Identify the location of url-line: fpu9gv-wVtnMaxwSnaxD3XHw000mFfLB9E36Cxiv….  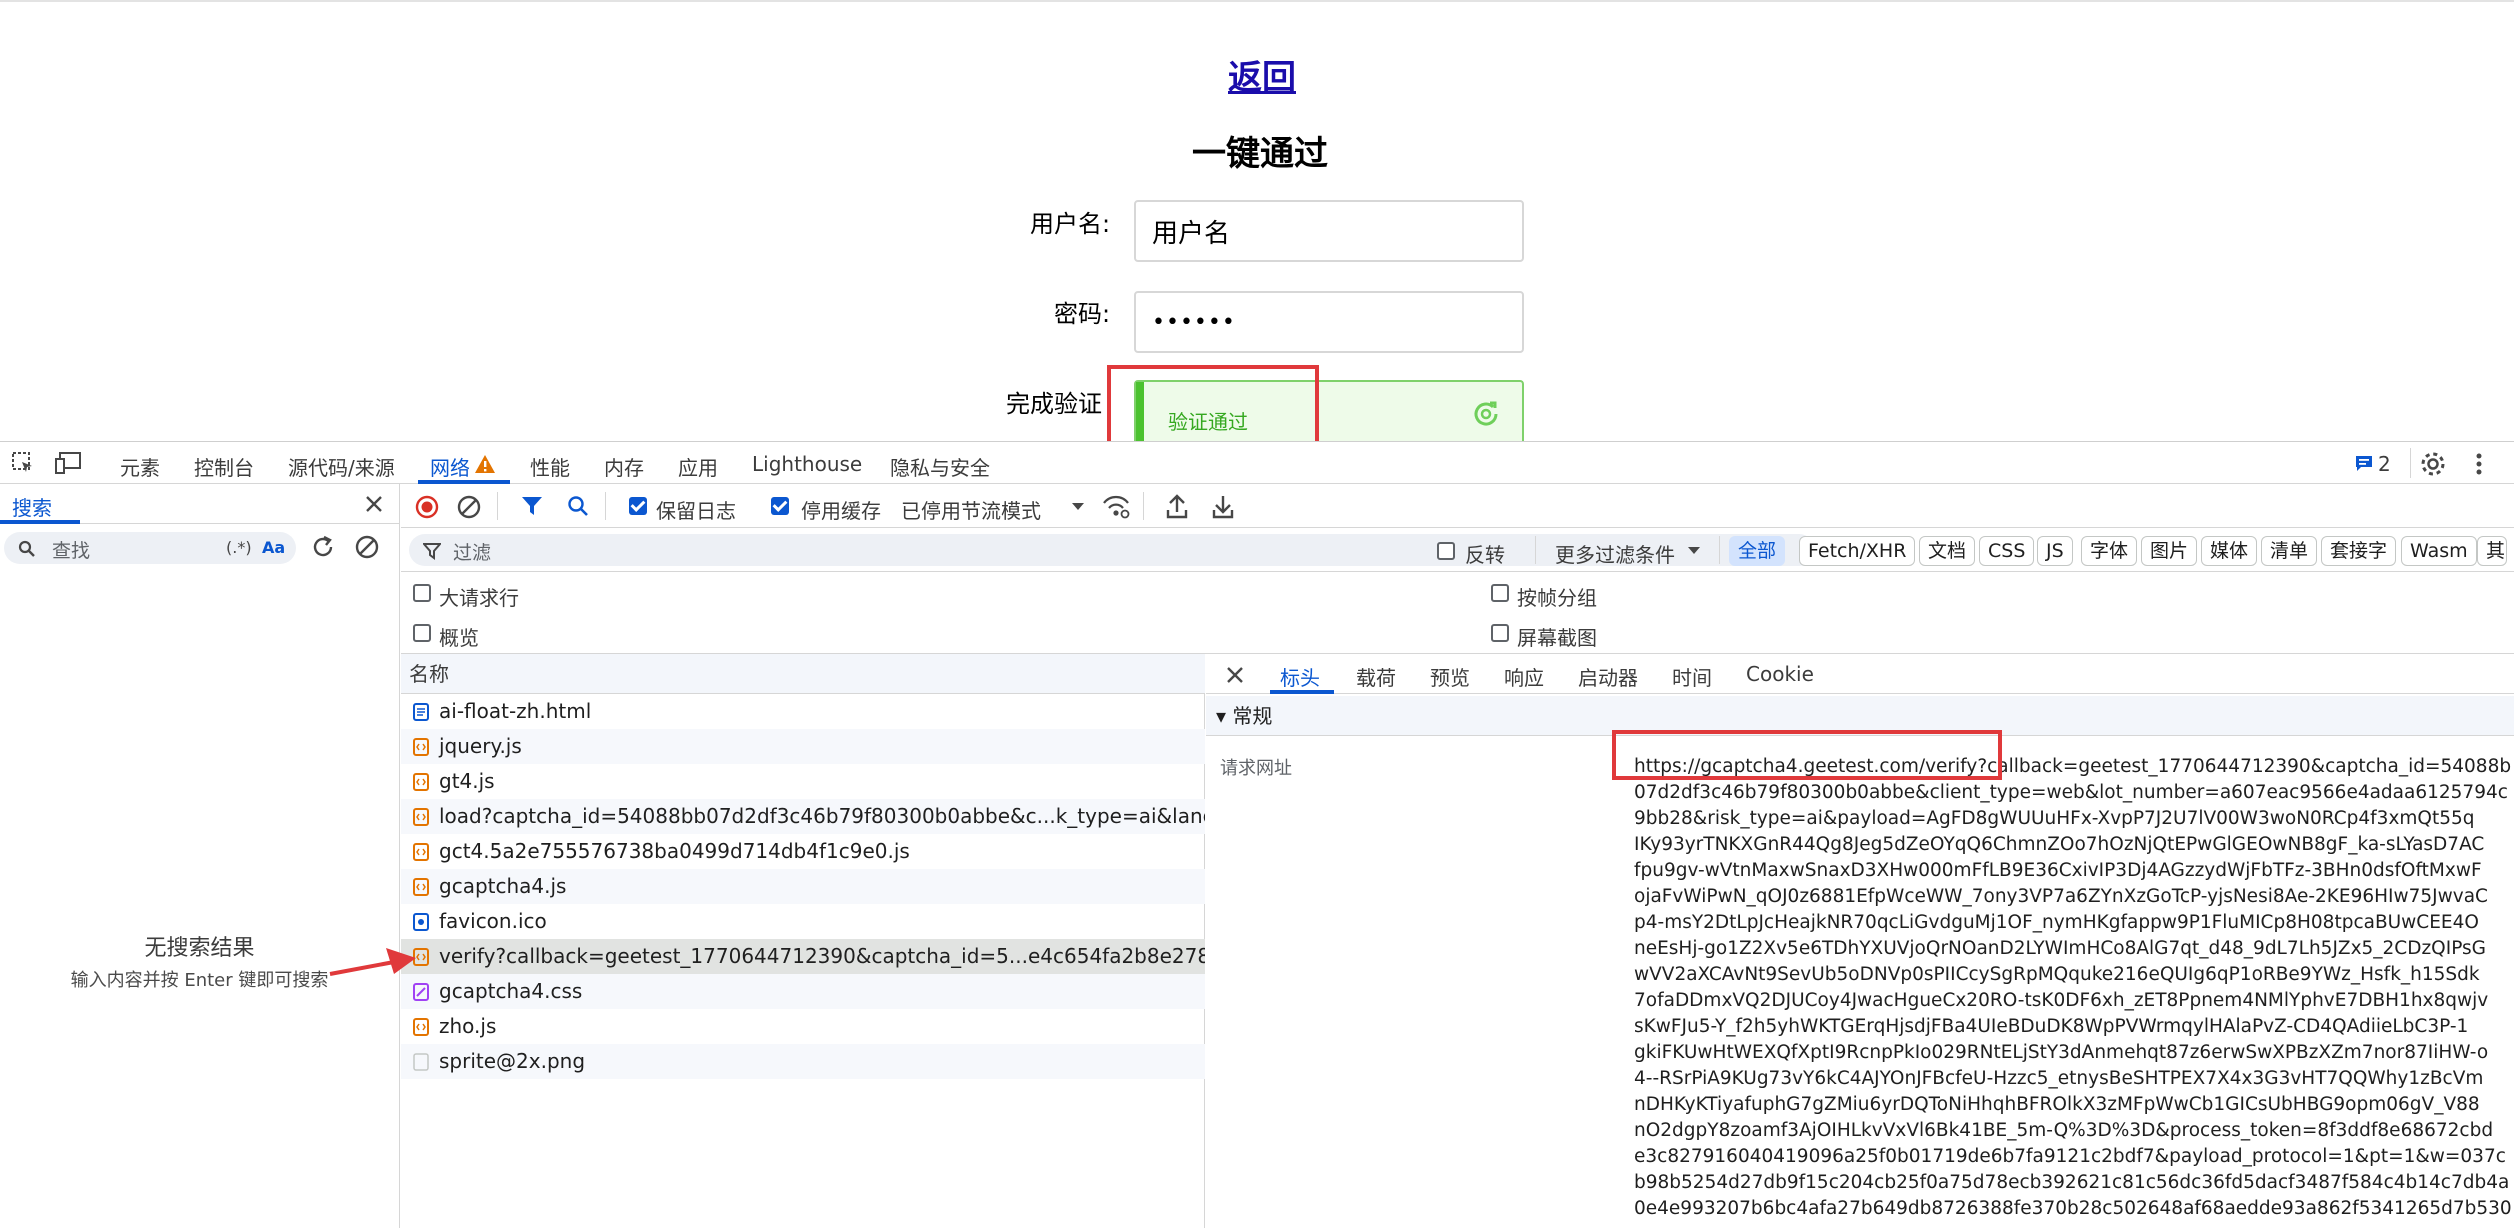
(2058, 870).